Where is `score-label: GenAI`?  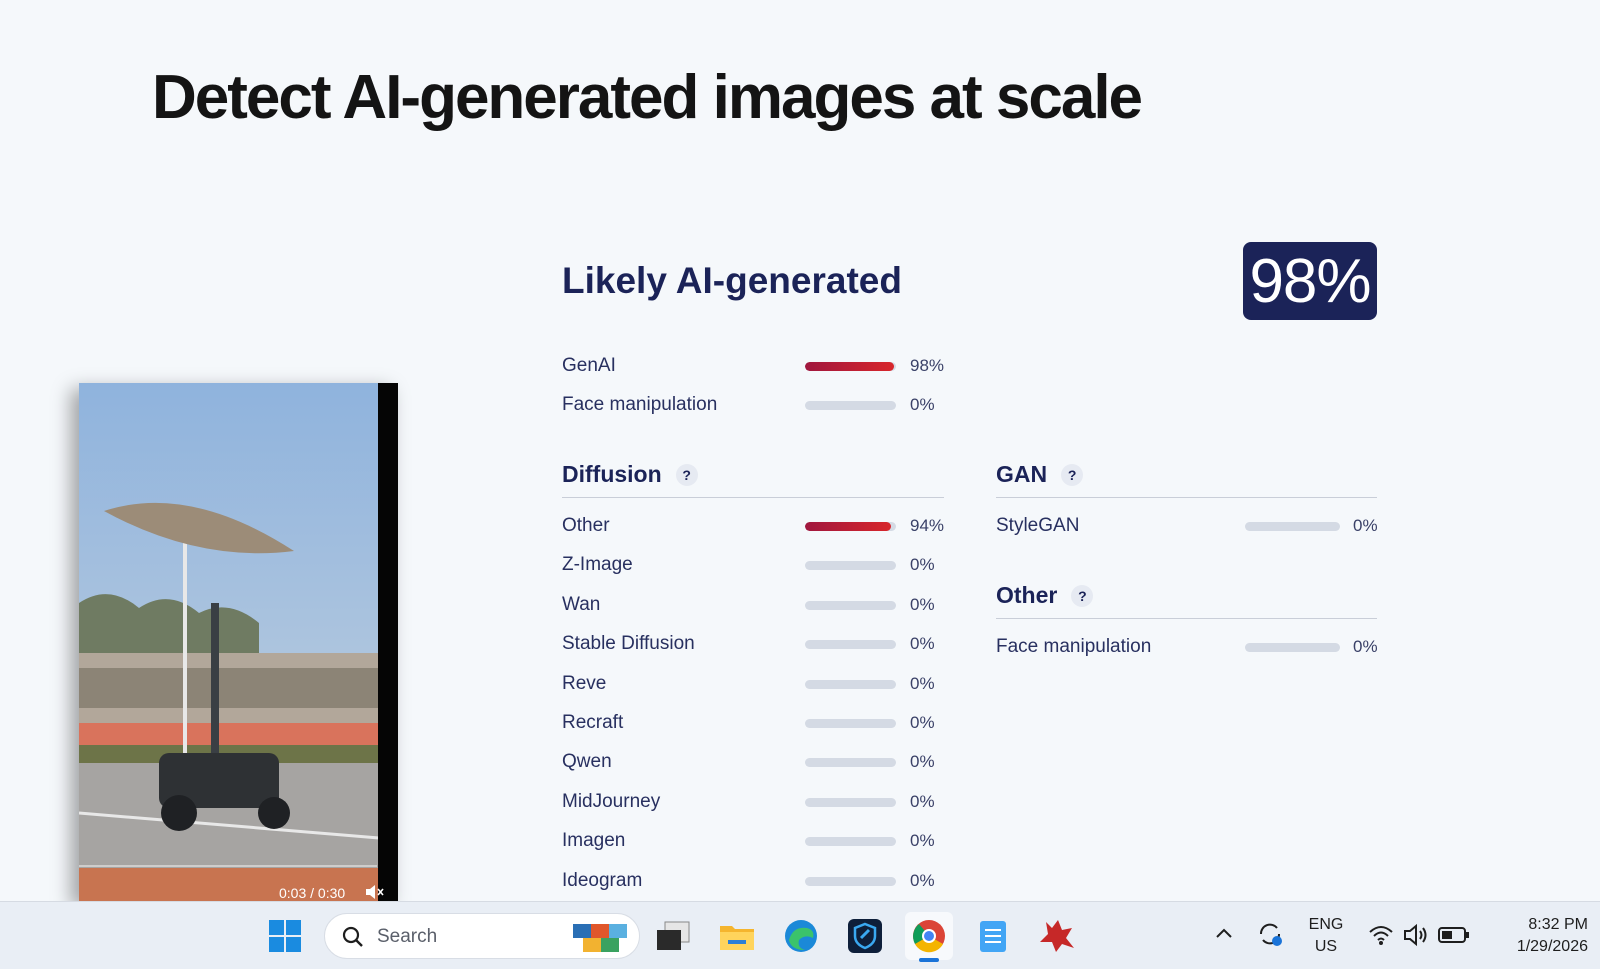
score-label: GenAI is located at coordinates (589, 365).